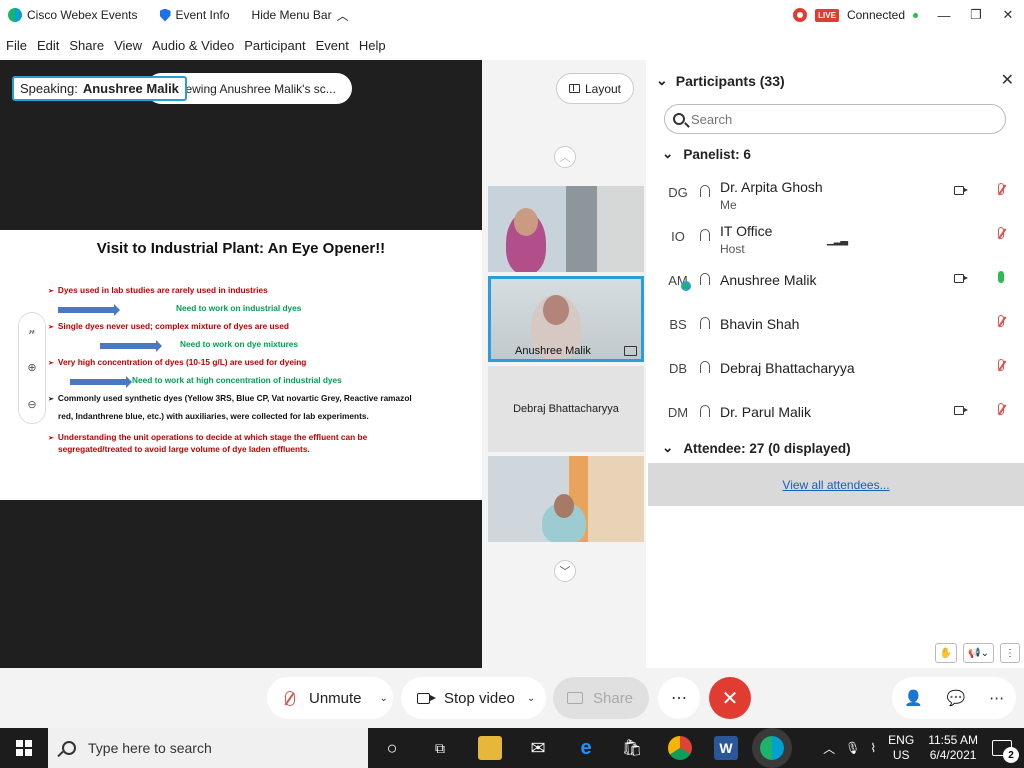 This screenshot has width=1024, height=768. I want to click on taskbar-search-placeholder: Type here to search, so click(150, 748).